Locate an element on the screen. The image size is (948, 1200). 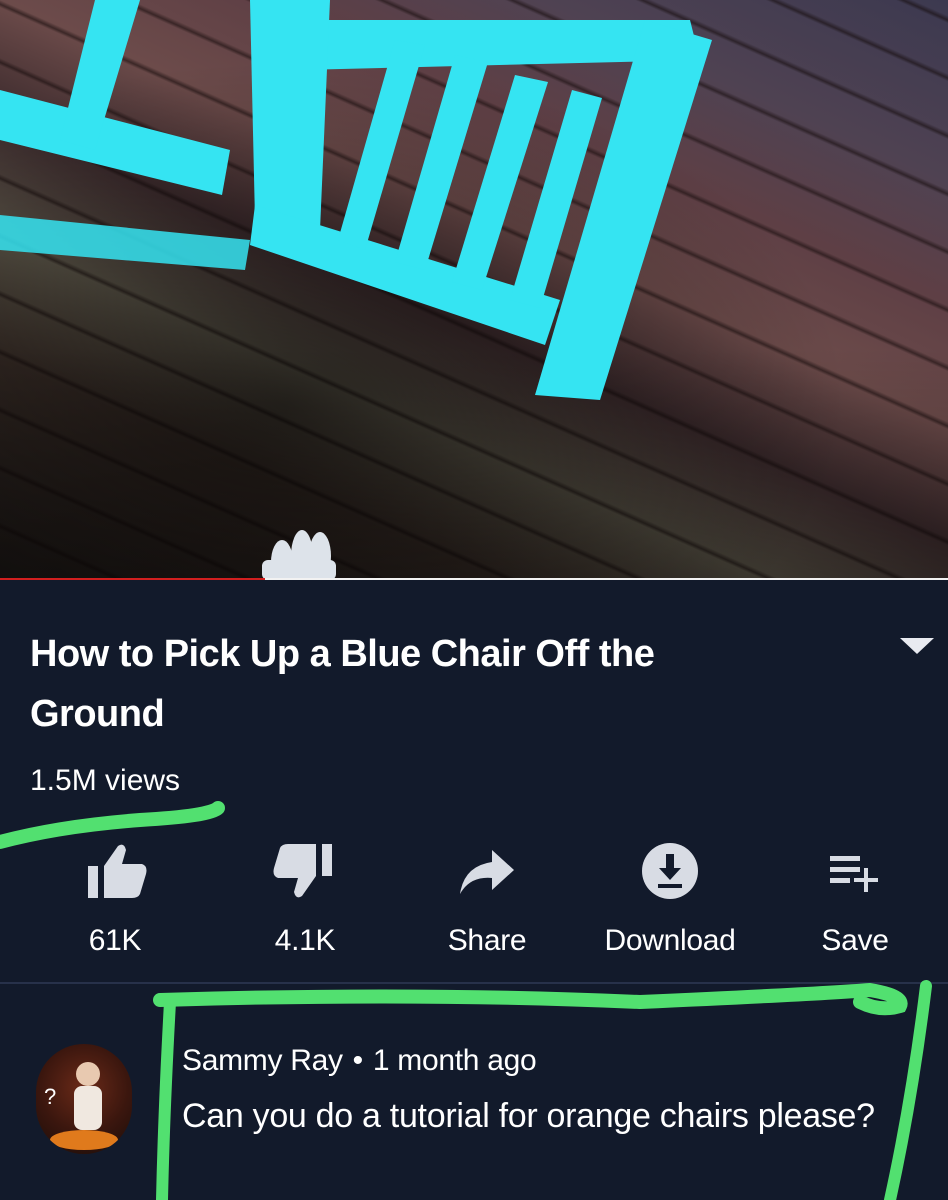
section-divider is located at coordinates (474, 983).